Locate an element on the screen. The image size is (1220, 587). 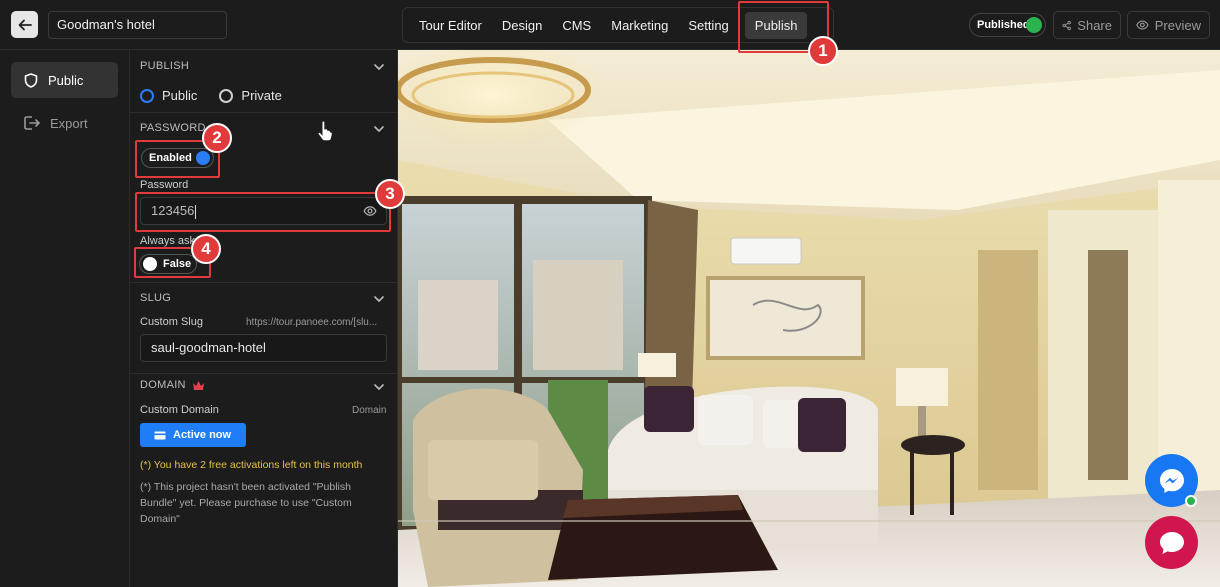
active-now-label: Active now is located at coordinates (202, 435).